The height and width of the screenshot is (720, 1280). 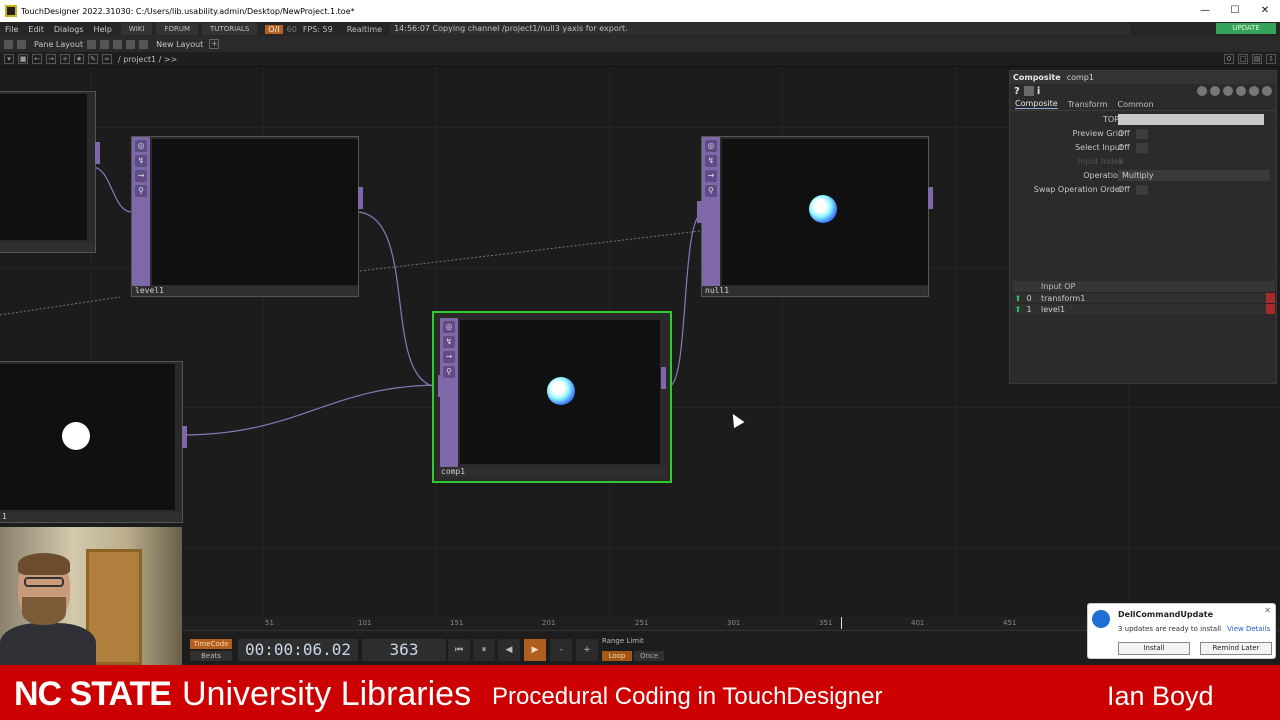 What do you see at coordinates (841, 623) in the screenshot?
I see `playhead` at bounding box center [841, 623].